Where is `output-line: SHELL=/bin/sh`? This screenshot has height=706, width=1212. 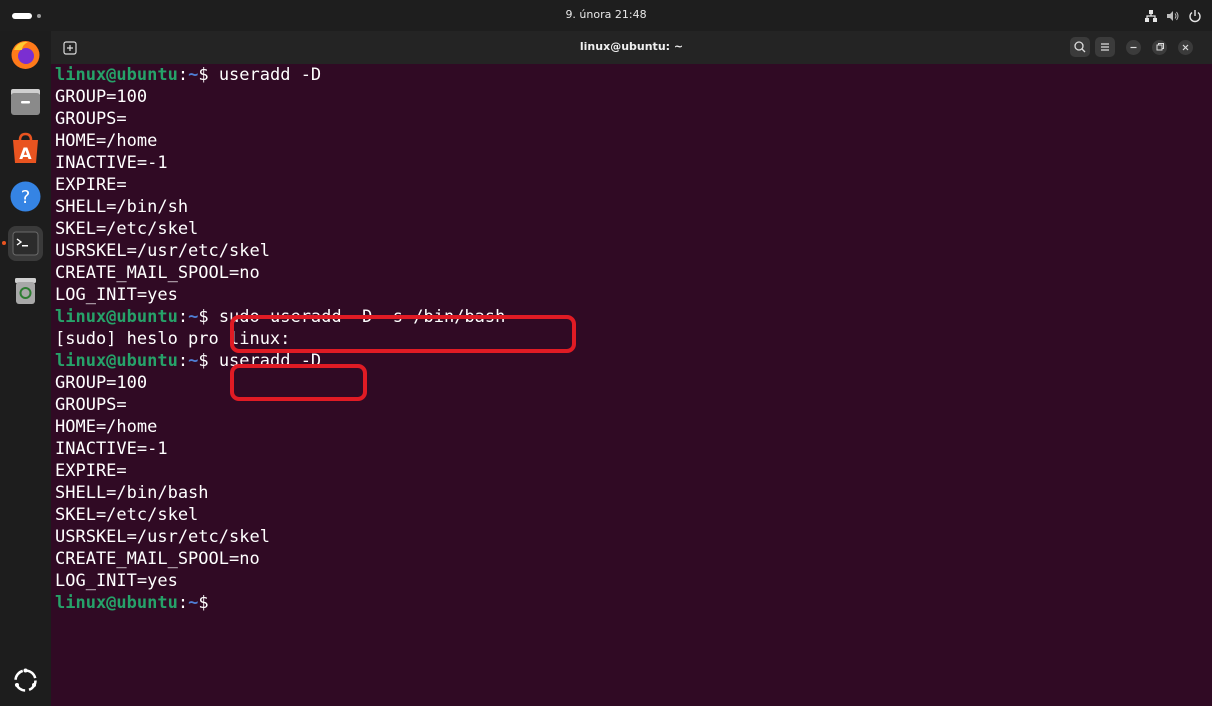 output-line: SHELL=/bin/sh is located at coordinates (630, 207).